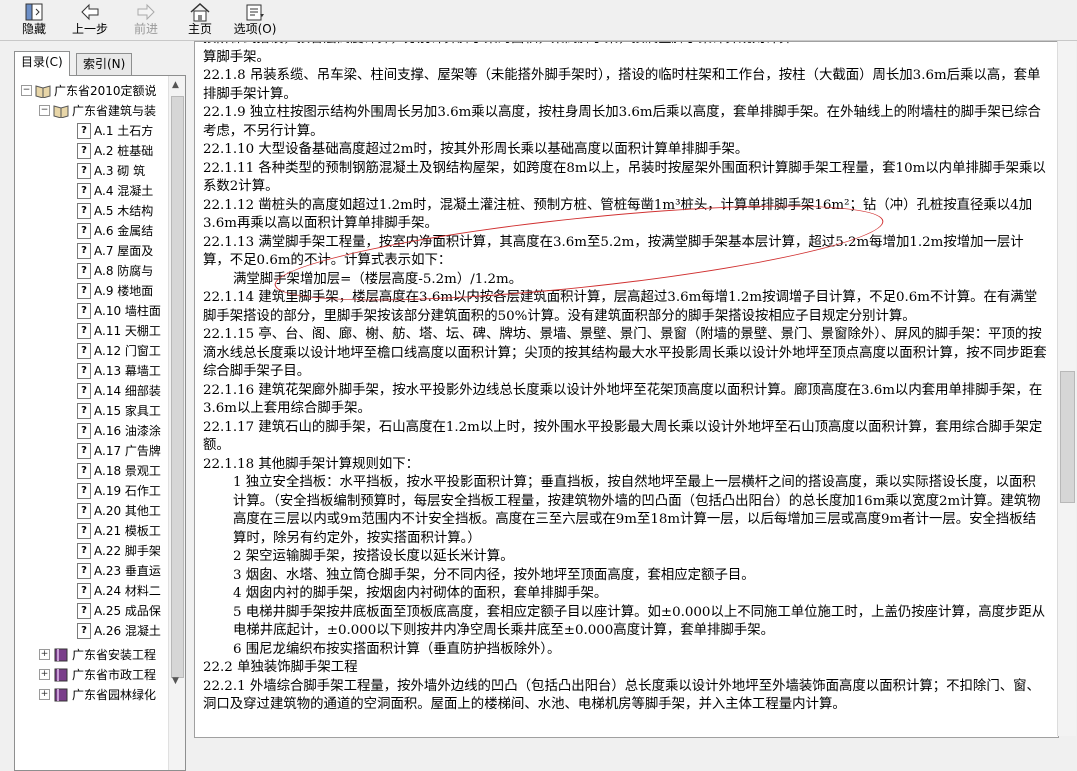 The image size is (1077, 771). Describe the element at coordinates (124, 130) in the screenshot. I see `tree-item-label: A.1 土石方` at that location.